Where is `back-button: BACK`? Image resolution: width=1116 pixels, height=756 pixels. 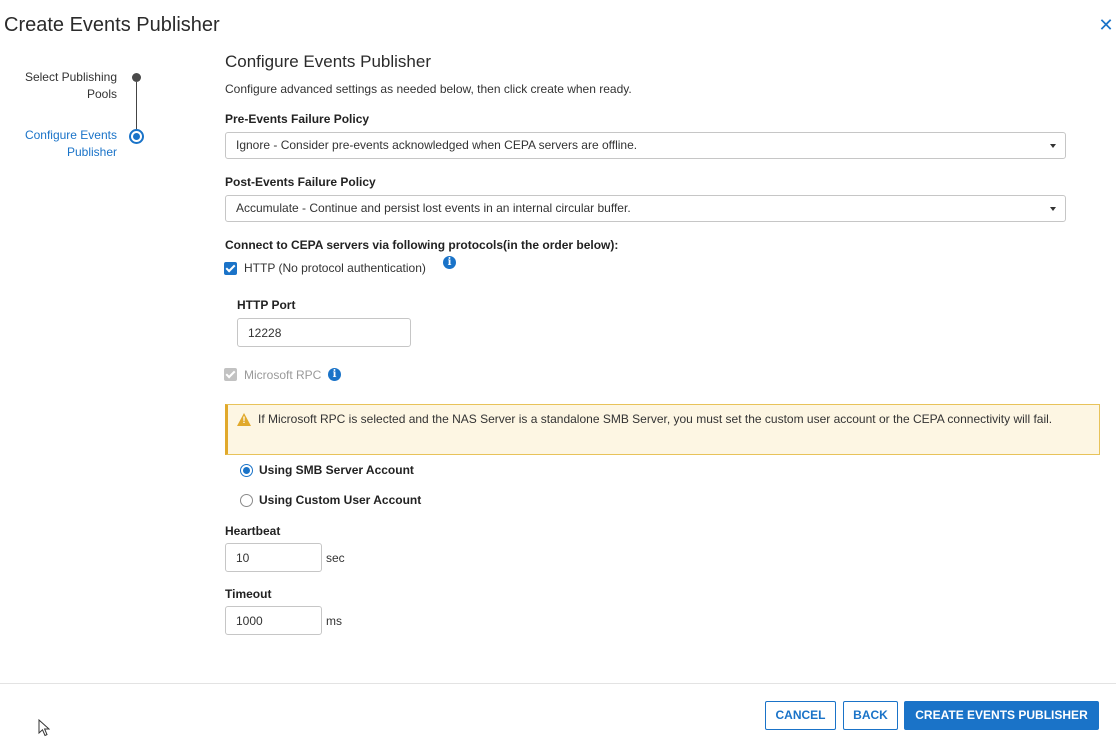 back-button: BACK is located at coordinates (870, 715).